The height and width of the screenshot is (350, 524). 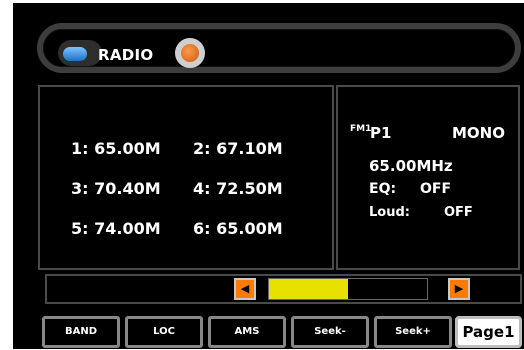 I want to click on chevron-right-icon: ▶, so click(x=459, y=288).